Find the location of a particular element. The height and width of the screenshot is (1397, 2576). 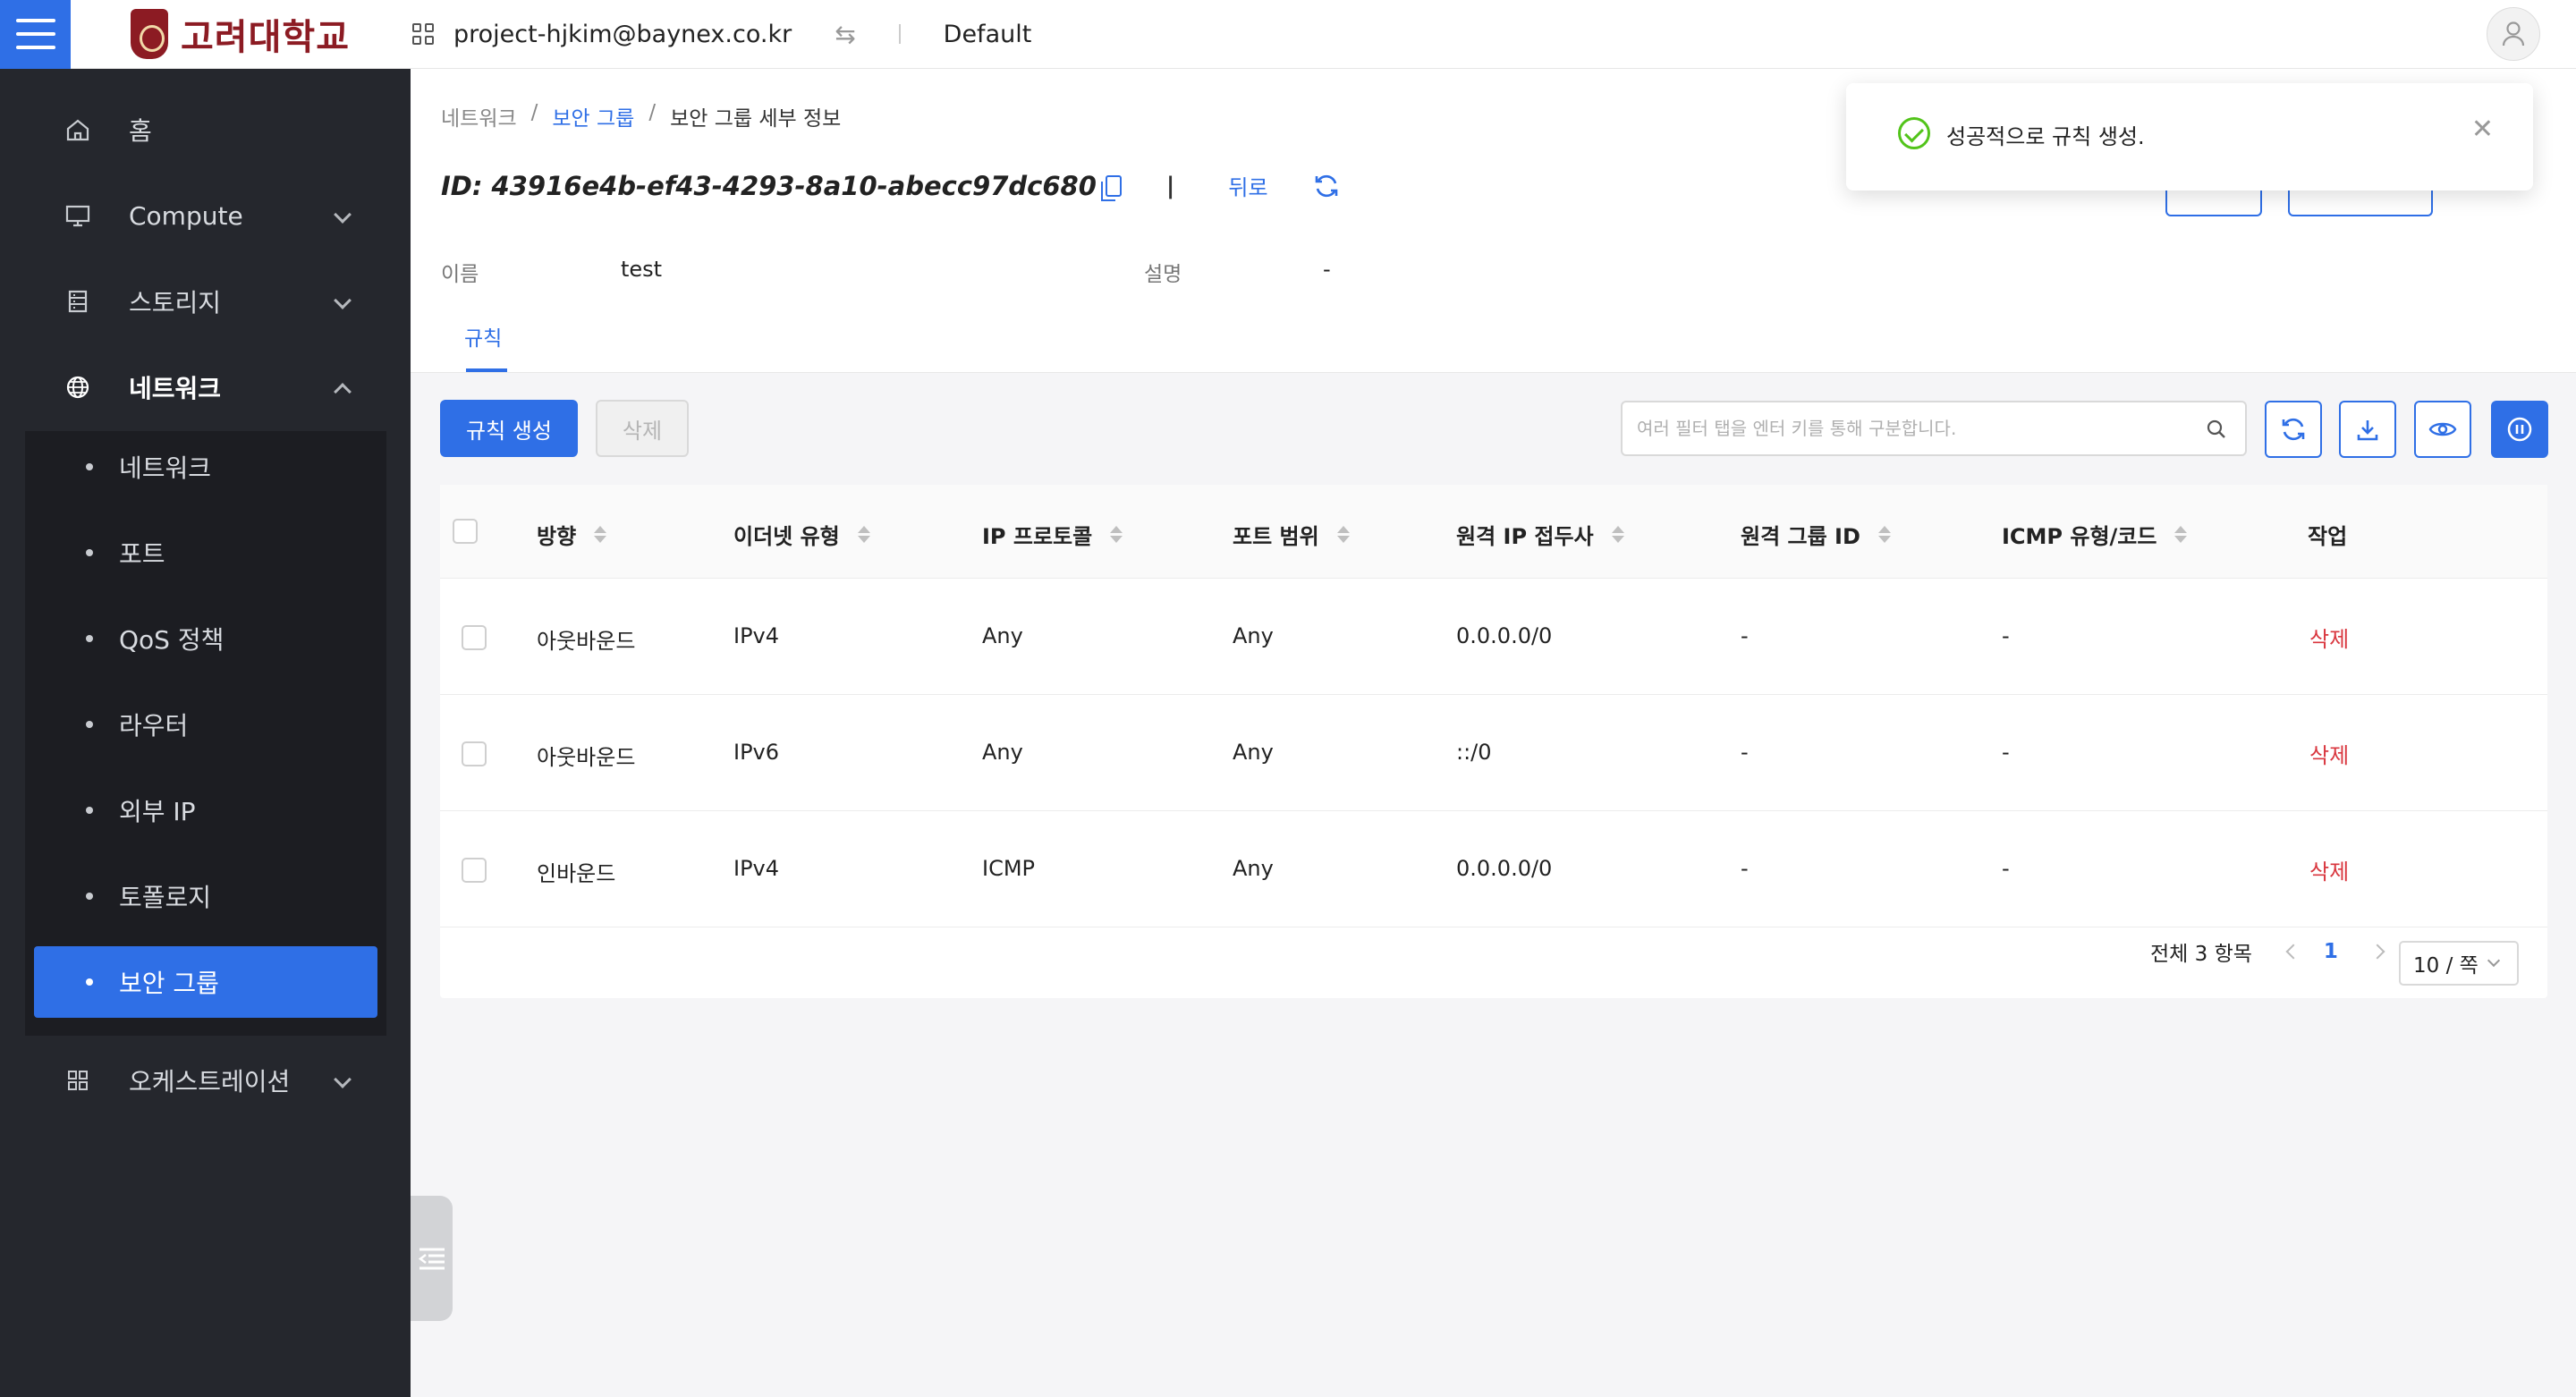

pause-auto-refresh-button is located at coordinates (2519, 429).